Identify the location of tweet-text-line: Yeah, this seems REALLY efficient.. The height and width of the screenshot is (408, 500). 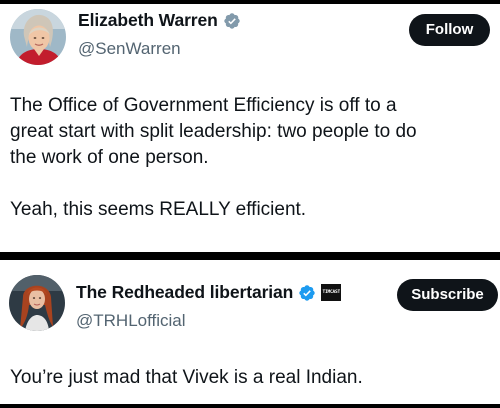
(158, 209).